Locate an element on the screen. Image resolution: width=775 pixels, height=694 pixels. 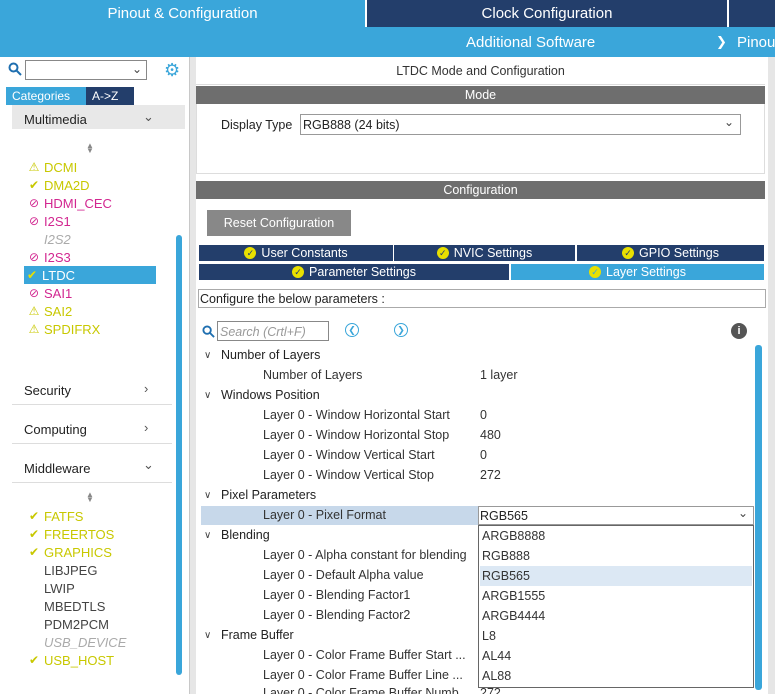
dropdown-option: RGB888 is located at coordinates (616, 556).